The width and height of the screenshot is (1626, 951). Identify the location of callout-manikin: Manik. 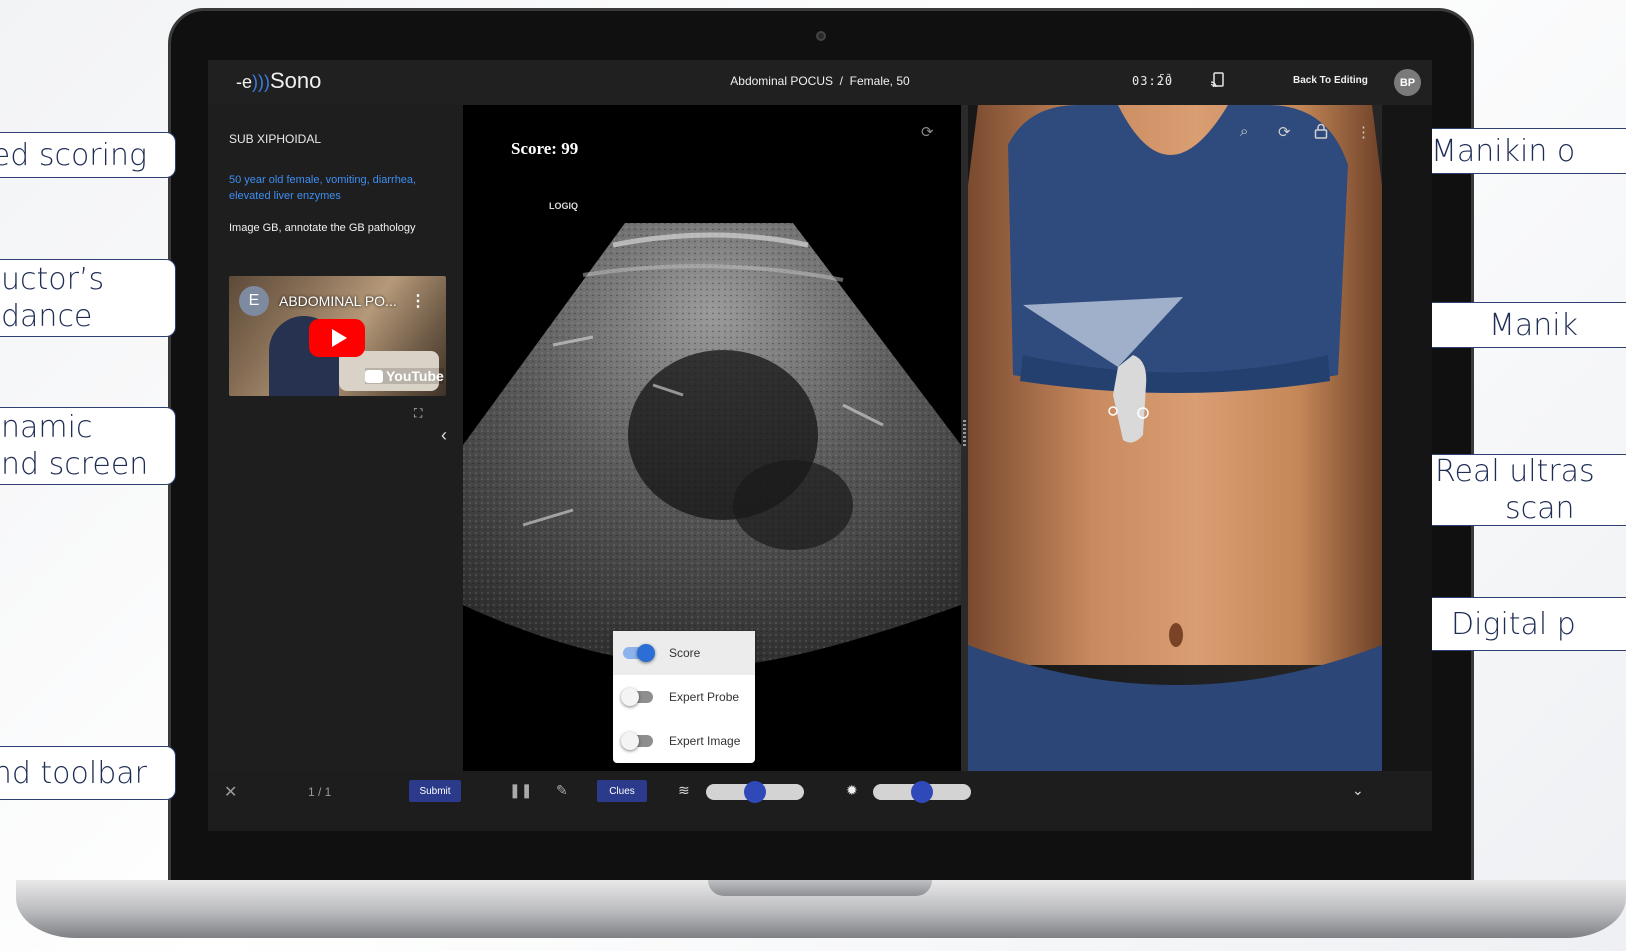
(1513, 325).